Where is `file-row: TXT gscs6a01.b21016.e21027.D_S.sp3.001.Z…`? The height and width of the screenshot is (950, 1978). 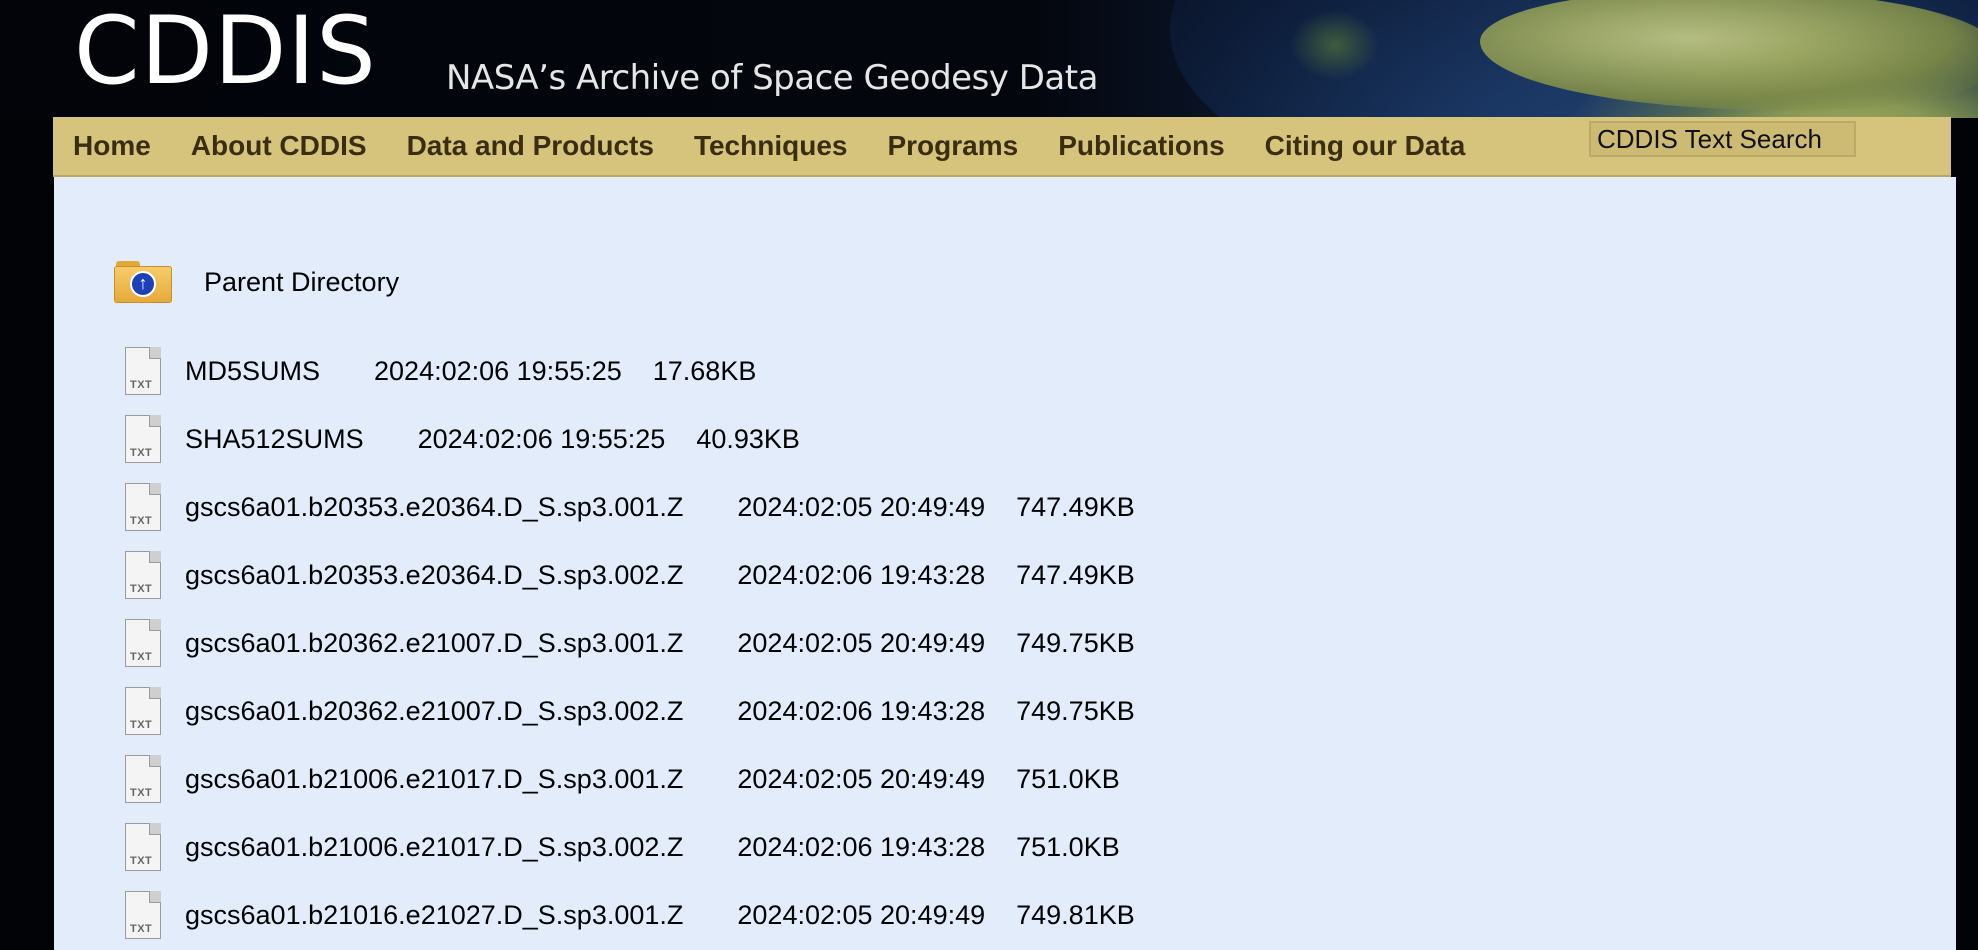
file-row: TXT gscs6a01.b21016.e21027.D_S.sp3.001.Z… is located at coordinates (630, 915).